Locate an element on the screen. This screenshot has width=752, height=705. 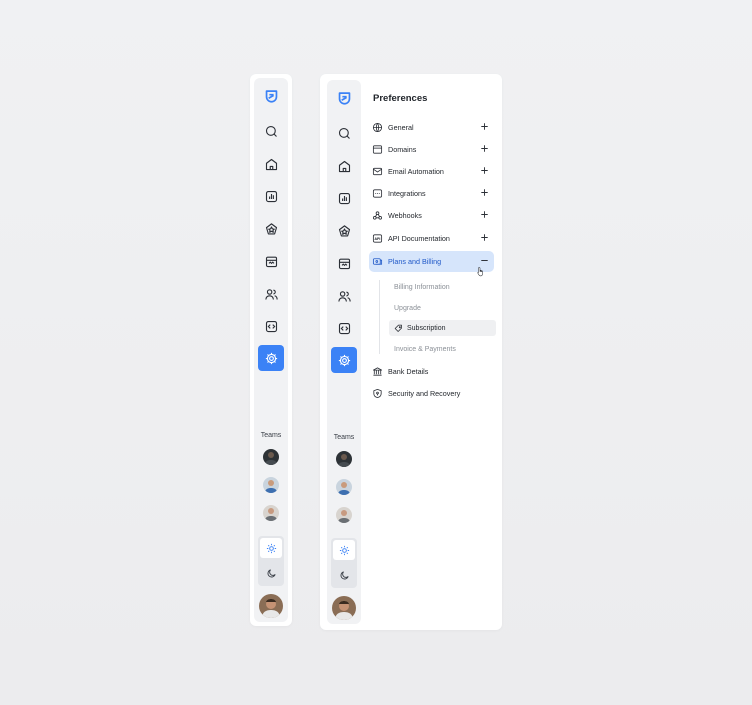
menu-item-label: Email Automation is located at coordinates (416, 171).